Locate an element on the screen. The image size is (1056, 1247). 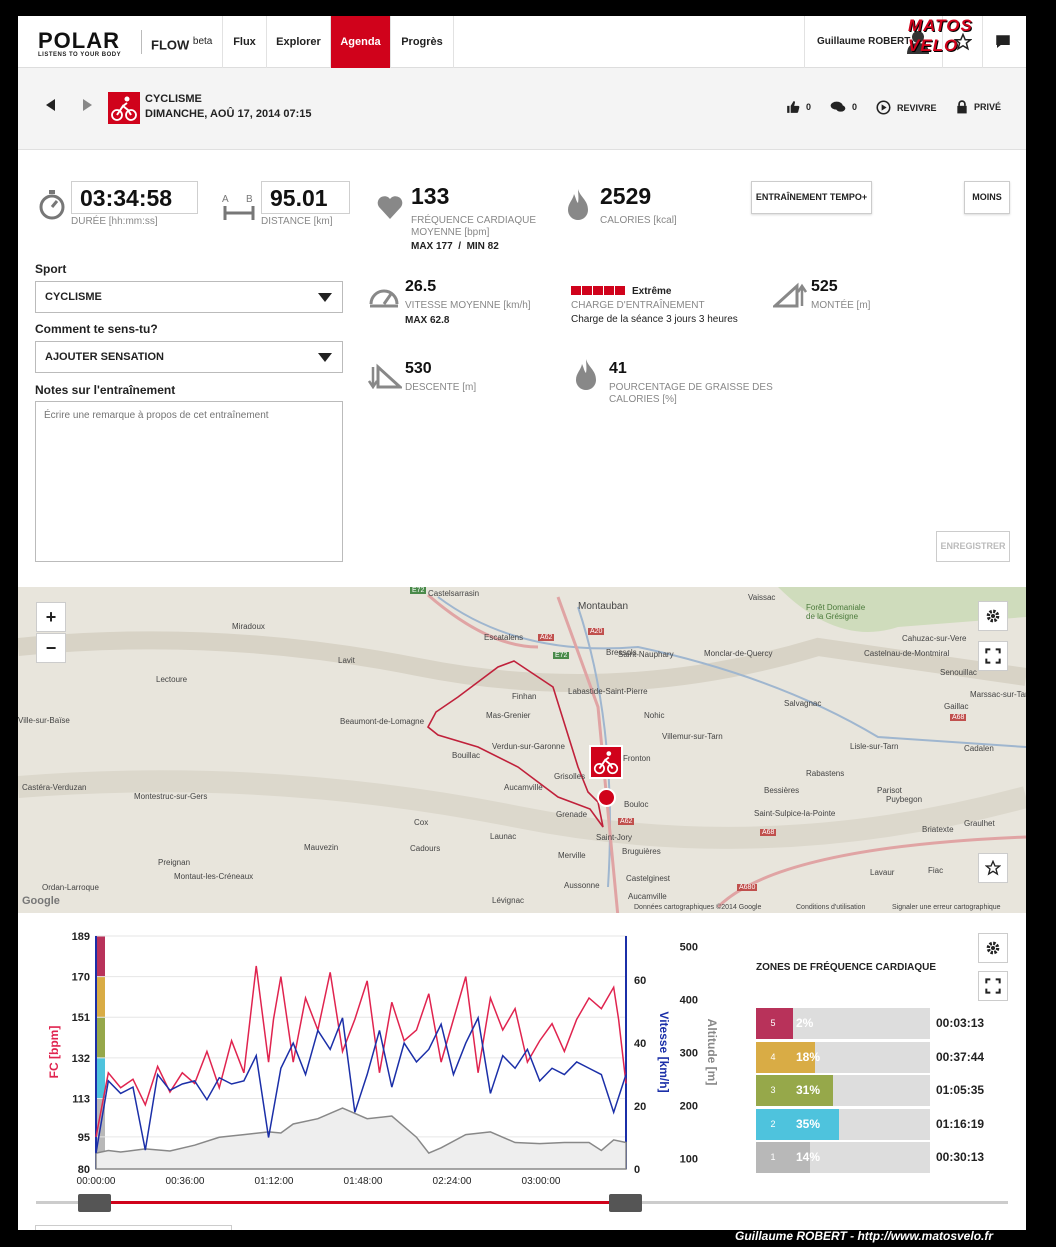
map-settings-gear-icon is located at coordinates (993, 616).